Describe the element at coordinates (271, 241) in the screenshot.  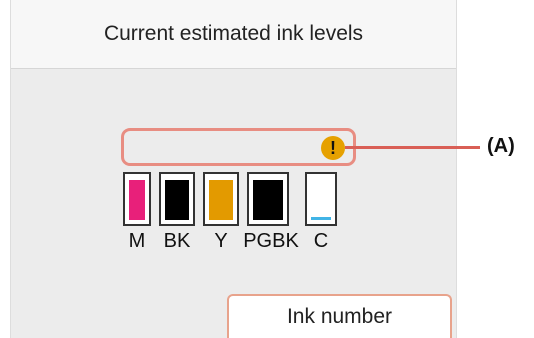
I see `tank-label-pgbk: PGBK` at that location.